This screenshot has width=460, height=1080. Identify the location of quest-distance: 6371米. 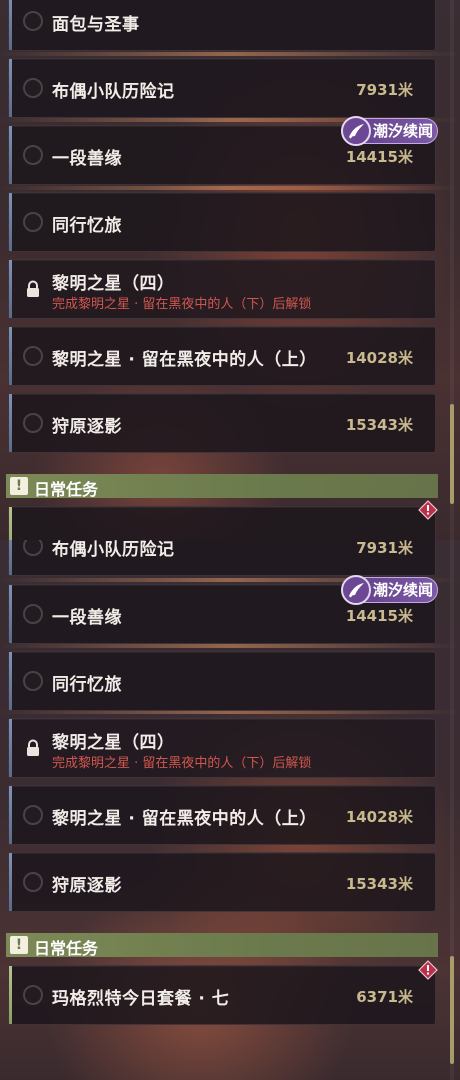
(384, 997).